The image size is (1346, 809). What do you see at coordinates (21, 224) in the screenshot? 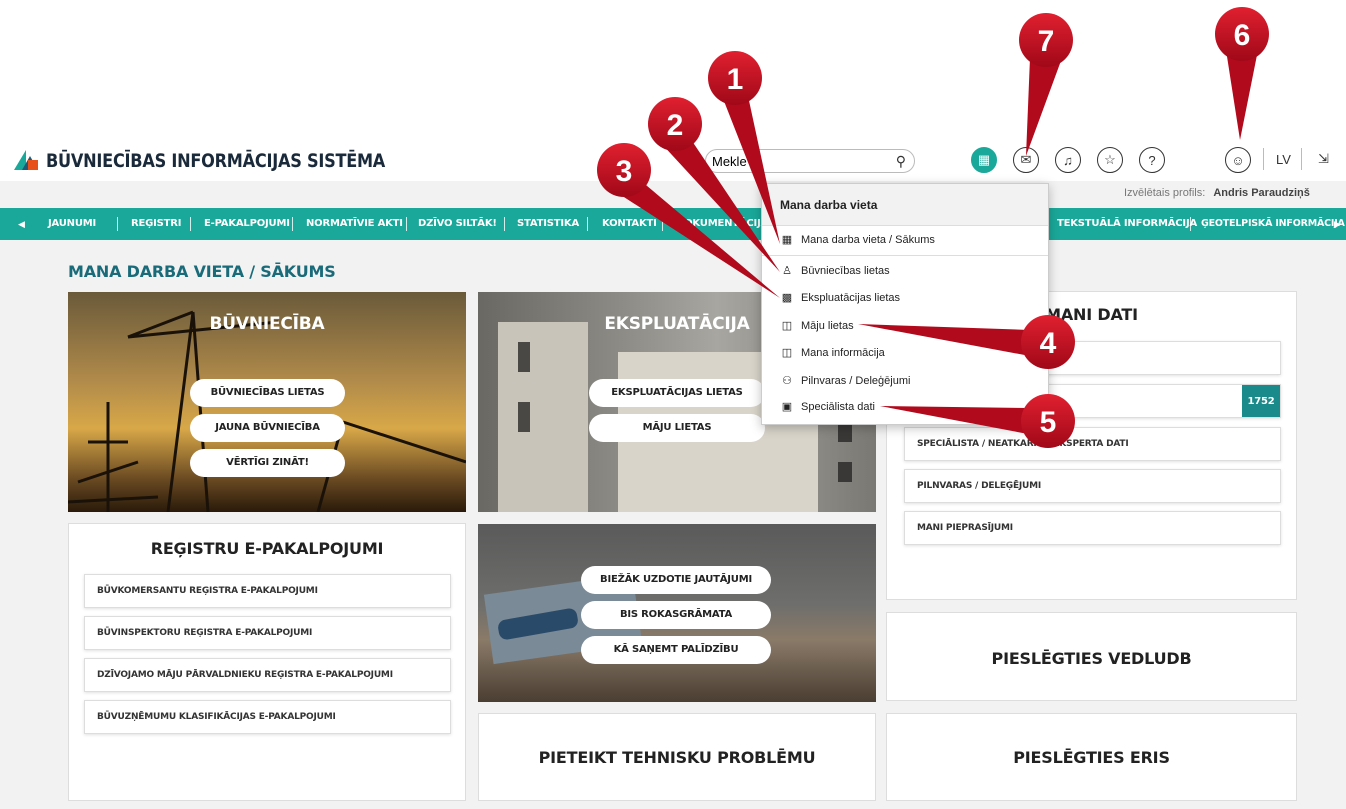
I see `nav-left-arrow-icon: ◀` at bounding box center [21, 224].